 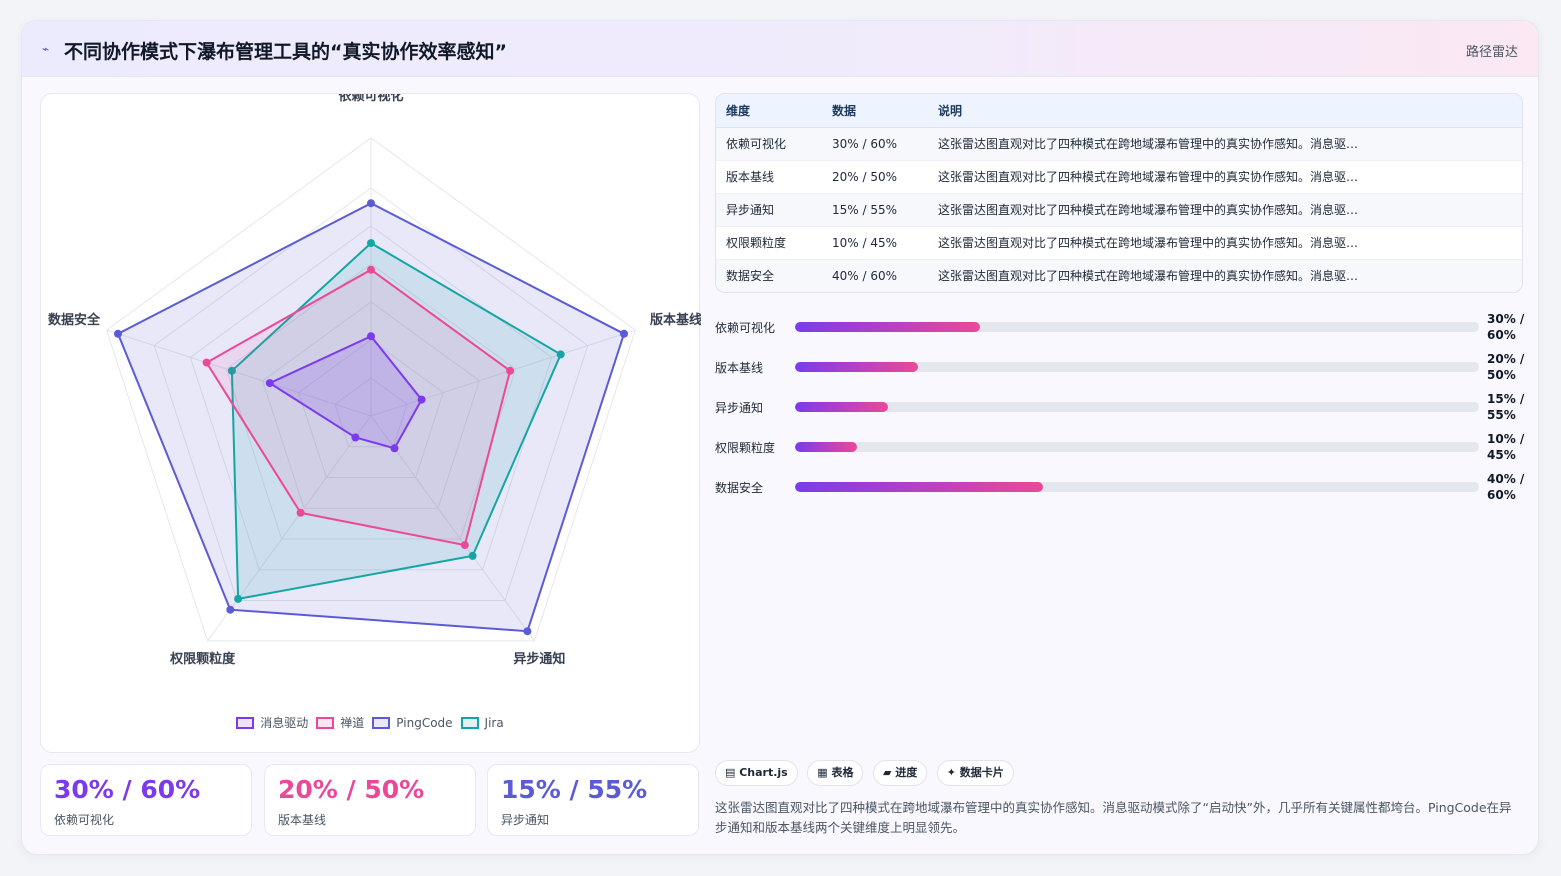 What do you see at coordinates (867, 773) in the screenshot?
I see `chip-row: ▤ Chart.js ▦ 表格 ▰ 进度 ✦ 数据卡片` at bounding box center [867, 773].